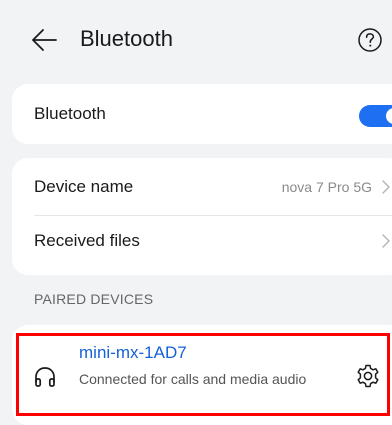 The height and width of the screenshot is (425, 392). Describe the element at coordinates (94, 299) in the screenshot. I see `paired-devices-section-title: PAIRED DEVICES` at that location.